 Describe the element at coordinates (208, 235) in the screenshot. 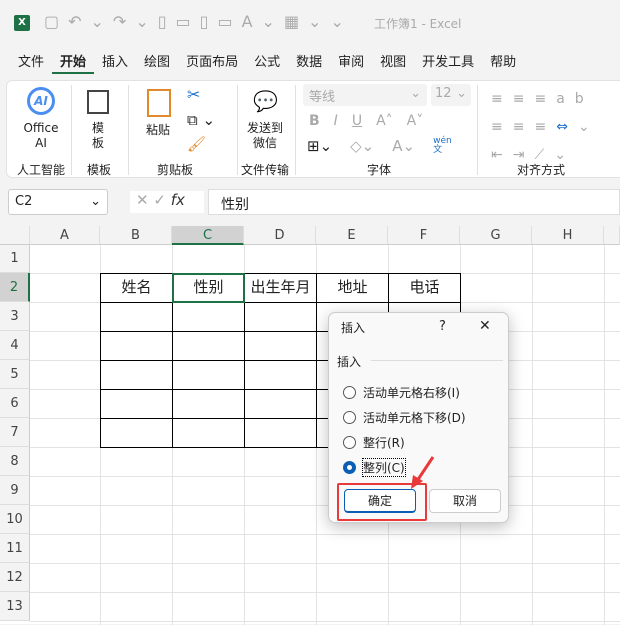

I see `column-header-C: C` at that location.